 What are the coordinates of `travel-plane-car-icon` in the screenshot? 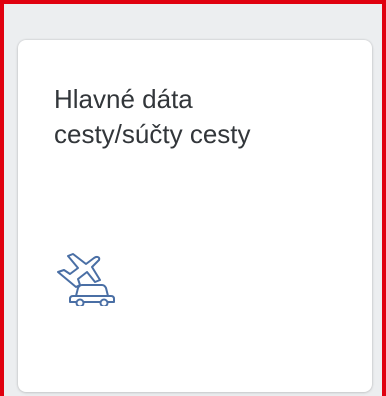 It's located at (86, 274).